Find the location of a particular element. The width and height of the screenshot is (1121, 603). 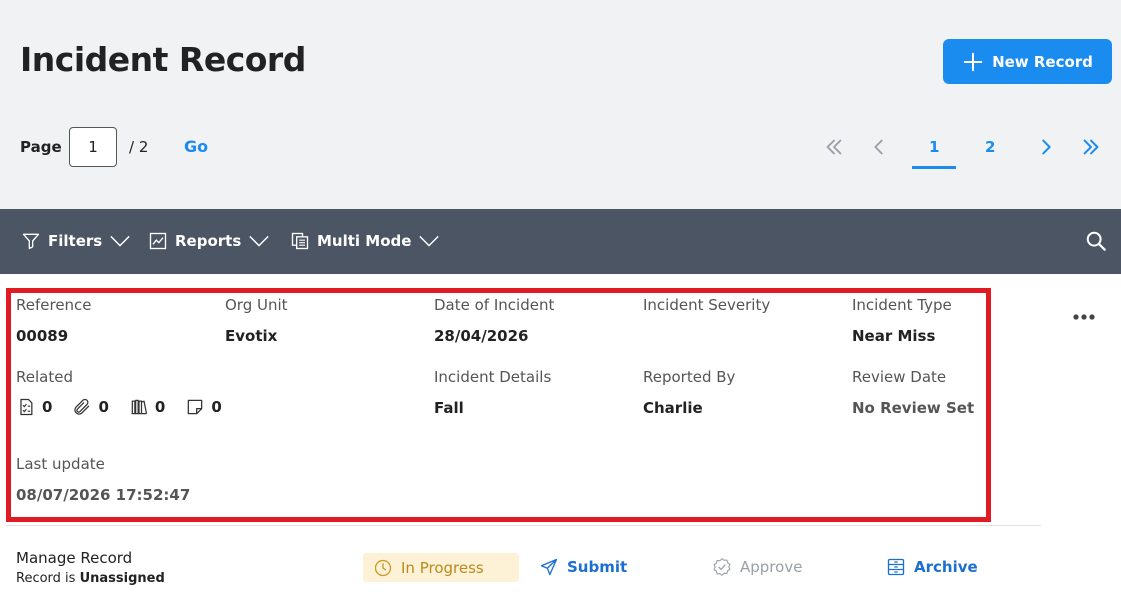

related-checklists: 0 is located at coordinates (34, 407).